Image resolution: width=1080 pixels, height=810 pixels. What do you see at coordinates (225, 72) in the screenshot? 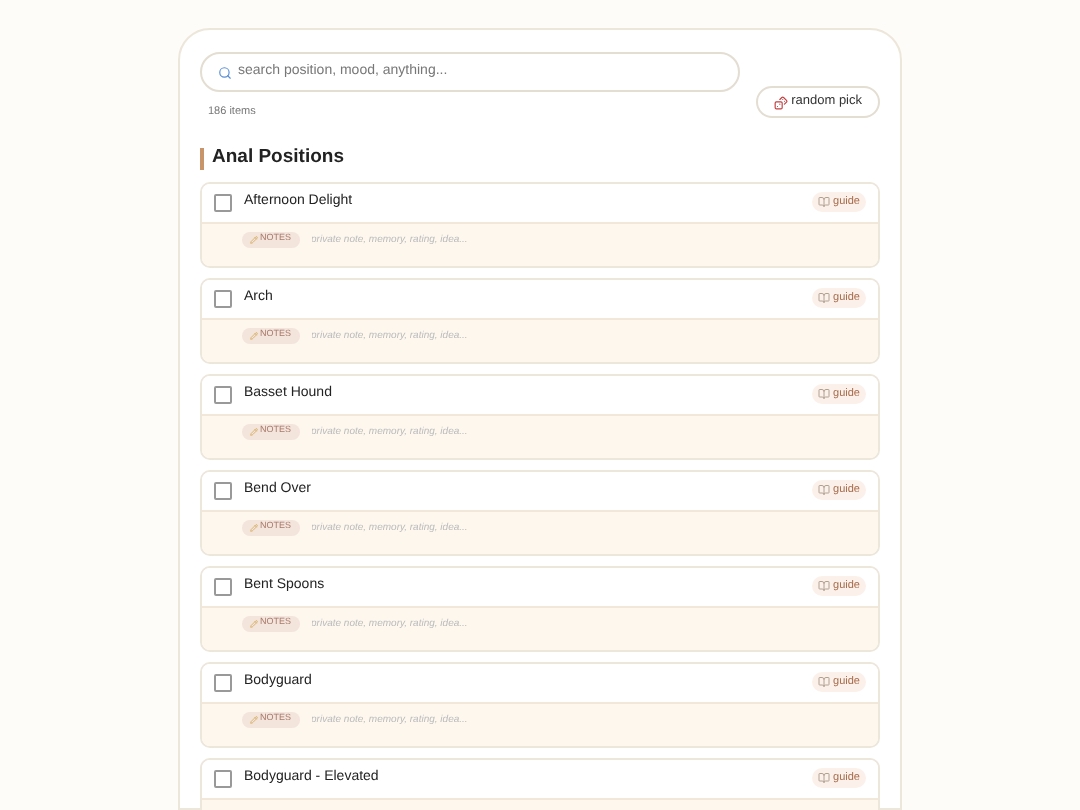
I see `search-icon` at bounding box center [225, 72].